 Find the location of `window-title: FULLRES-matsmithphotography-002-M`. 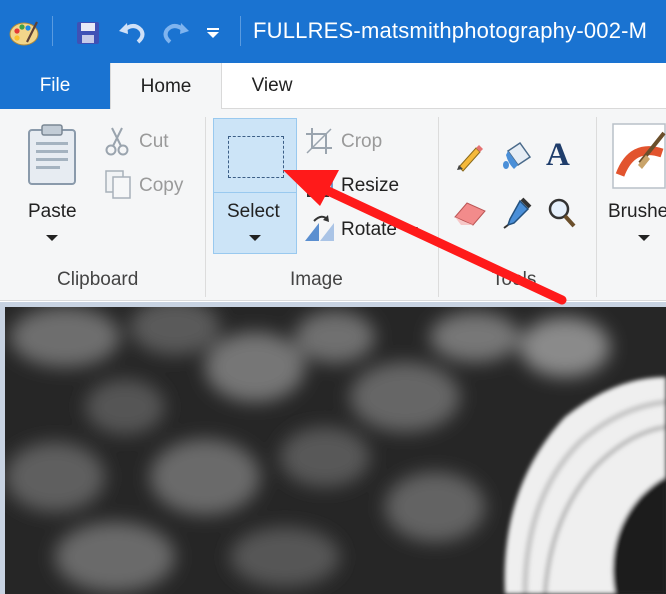

window-title: FULLRES-matsmithphotography-002-M is located at coordinates (450, 30).